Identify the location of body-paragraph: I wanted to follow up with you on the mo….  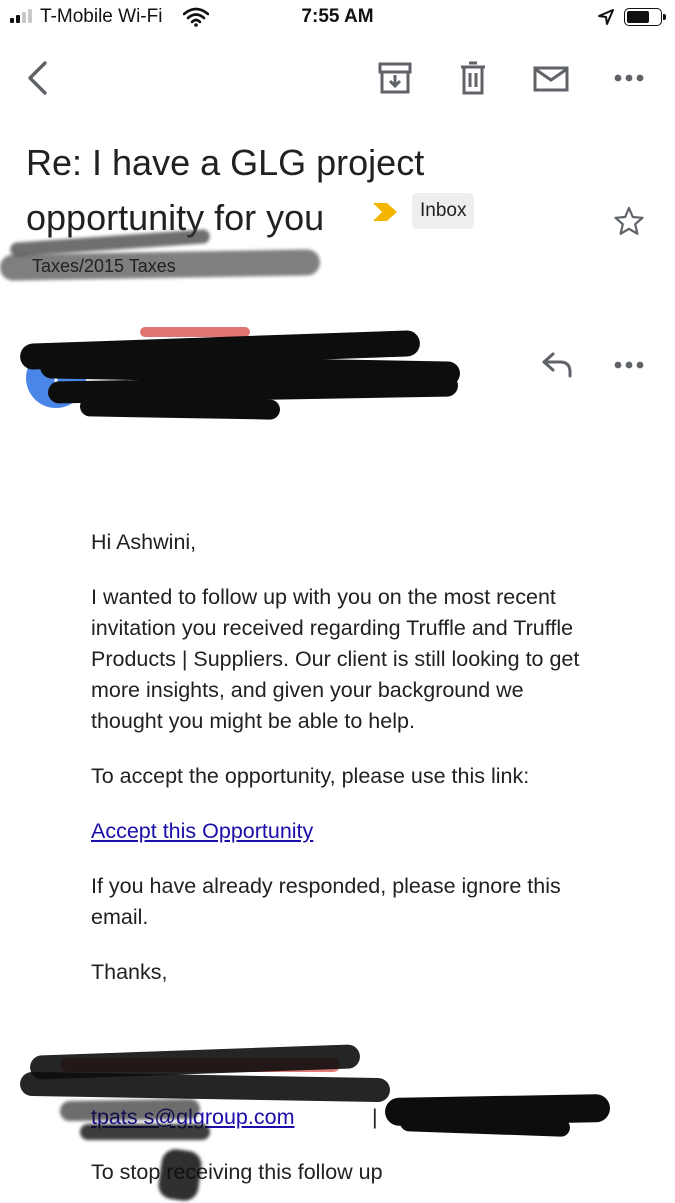
(335, 659).